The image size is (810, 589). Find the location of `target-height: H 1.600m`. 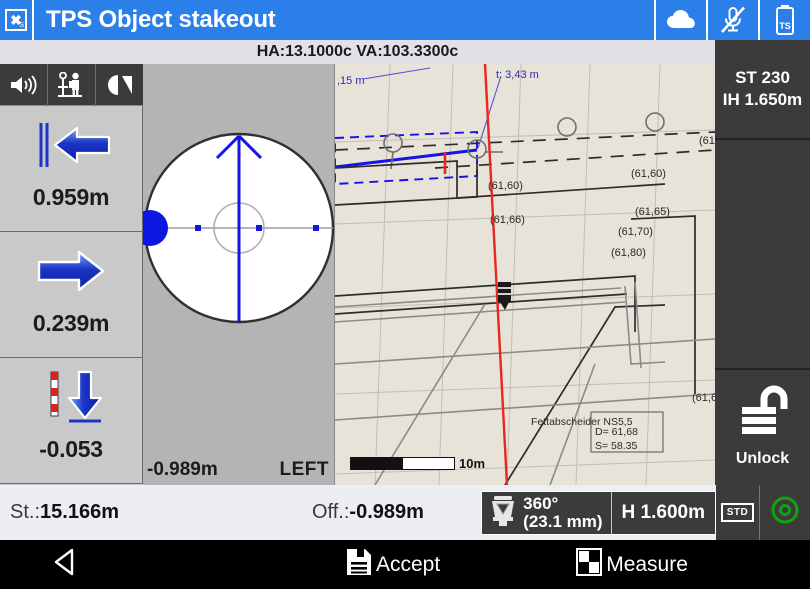

target-height: H 1.600m is located at coordinates (663, 513).